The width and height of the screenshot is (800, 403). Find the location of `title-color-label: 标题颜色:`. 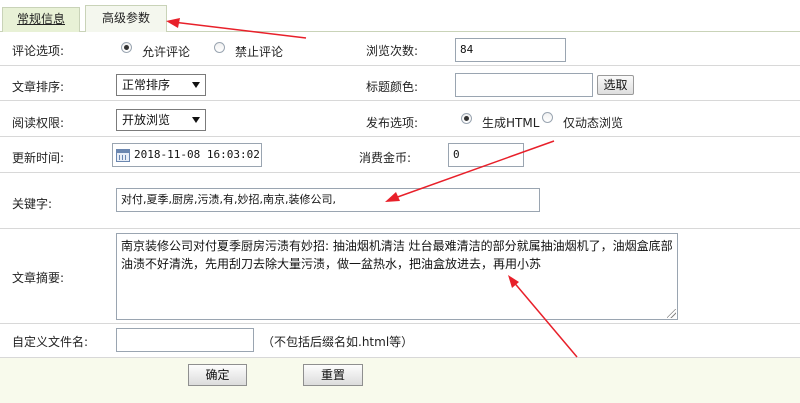

title-color-label: 标题颜色: is located at coordinates (392, 87).